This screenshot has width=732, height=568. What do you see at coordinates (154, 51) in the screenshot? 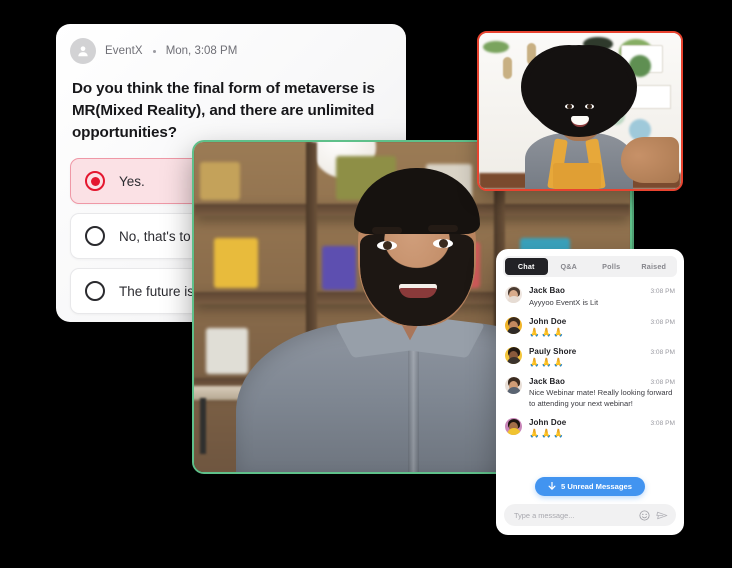
I see `poll-separator-dot` at bounding box center [154, 51].